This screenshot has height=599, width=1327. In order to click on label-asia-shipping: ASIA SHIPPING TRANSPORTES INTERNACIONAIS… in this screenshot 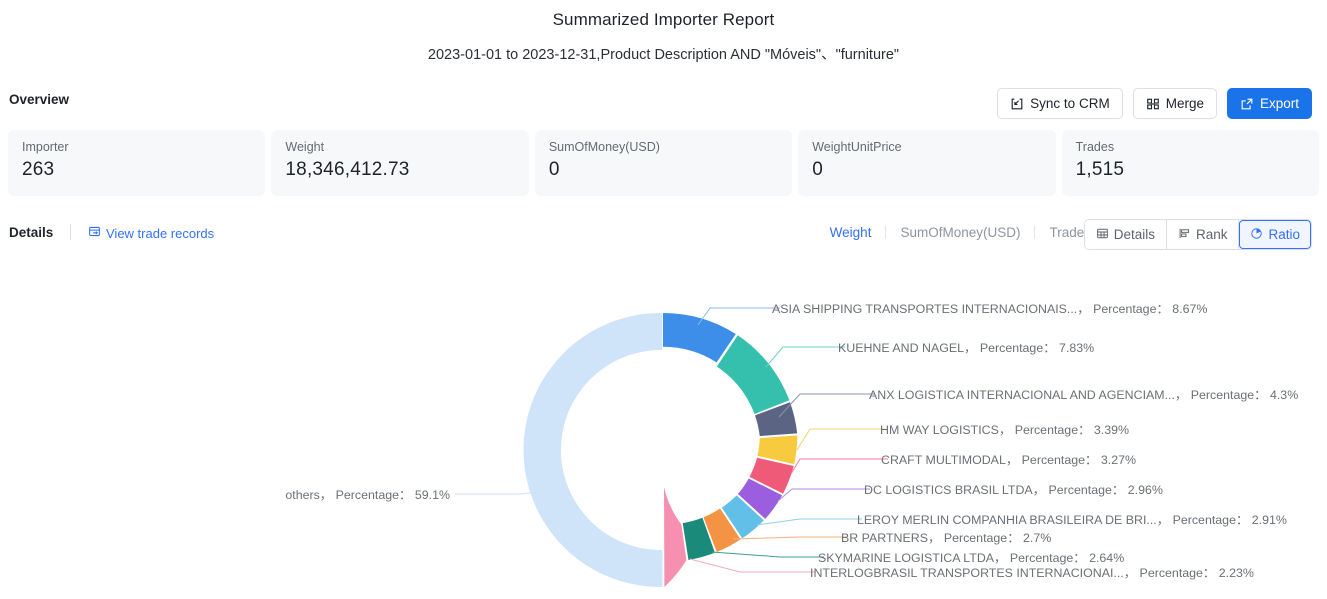, I will do `click(989, 309)`.